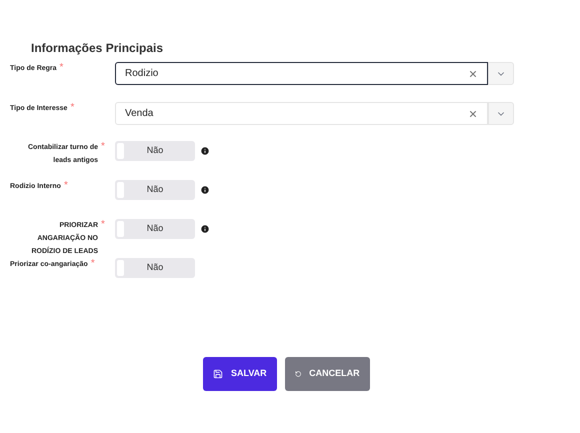 Image resolution: width=580 pixels, height=433 pixels. Describe the element at coordinates (139, 114) in the screenshot. I see `select-value: Venda` at that location.